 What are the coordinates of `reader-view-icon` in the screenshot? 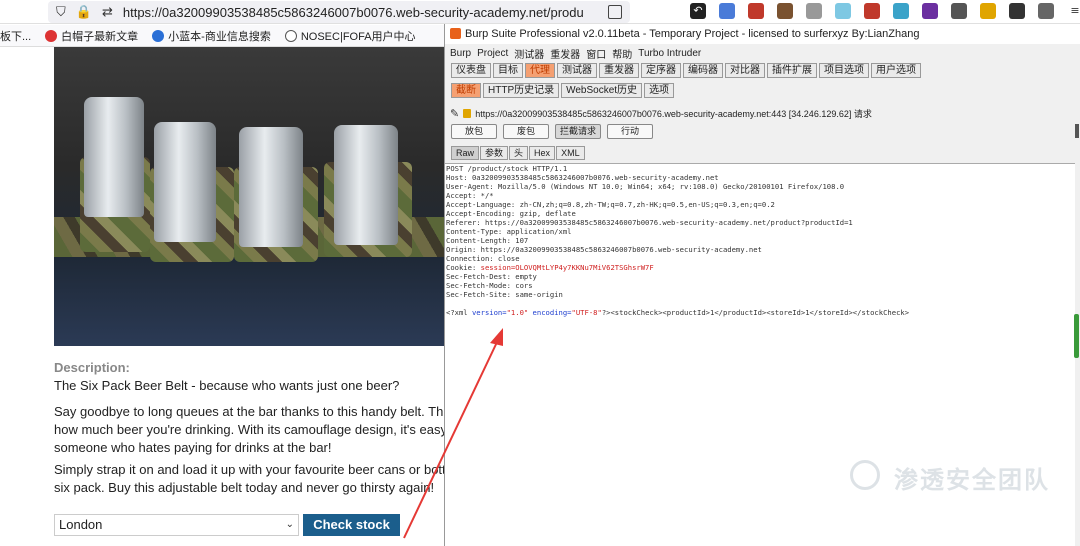 It's located at (615, 12).